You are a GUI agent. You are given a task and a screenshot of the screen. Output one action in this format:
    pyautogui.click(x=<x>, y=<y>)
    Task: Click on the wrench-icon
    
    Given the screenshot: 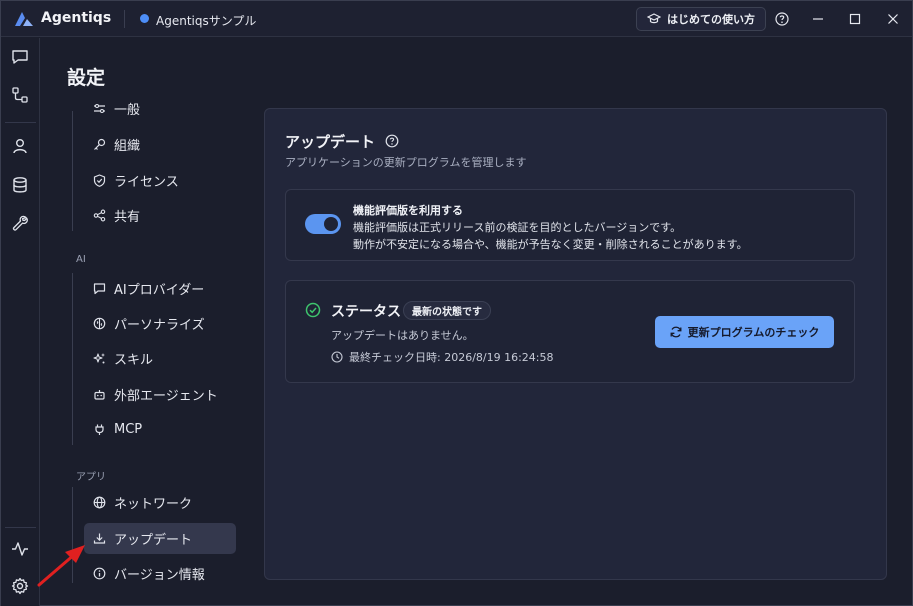 What is the action you would take?
    pyautogui.click(x=20, y=223)
    